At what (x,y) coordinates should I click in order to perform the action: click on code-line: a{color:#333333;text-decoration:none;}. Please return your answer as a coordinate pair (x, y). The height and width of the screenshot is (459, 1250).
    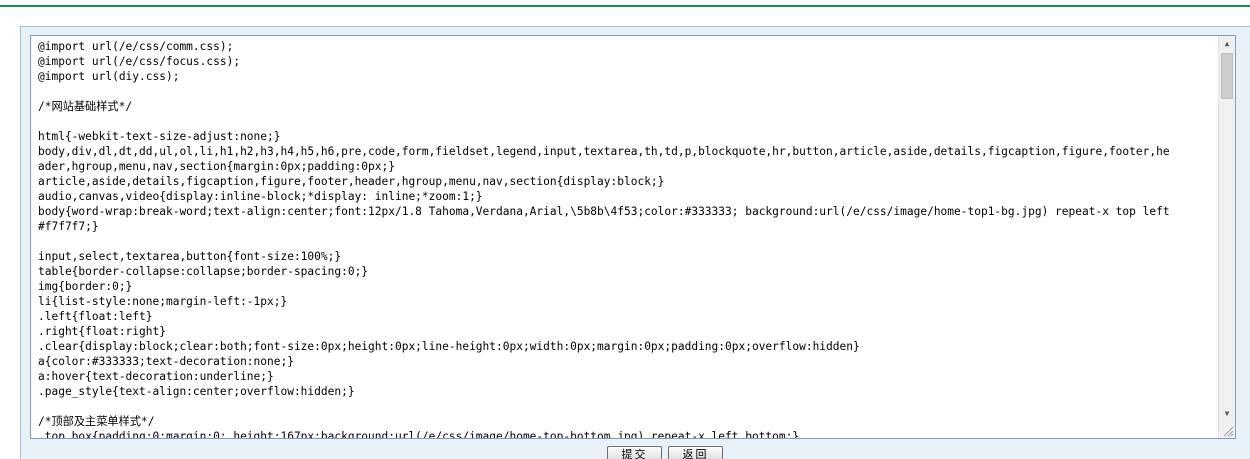
    Looking at the image, I should click on (166, 361).